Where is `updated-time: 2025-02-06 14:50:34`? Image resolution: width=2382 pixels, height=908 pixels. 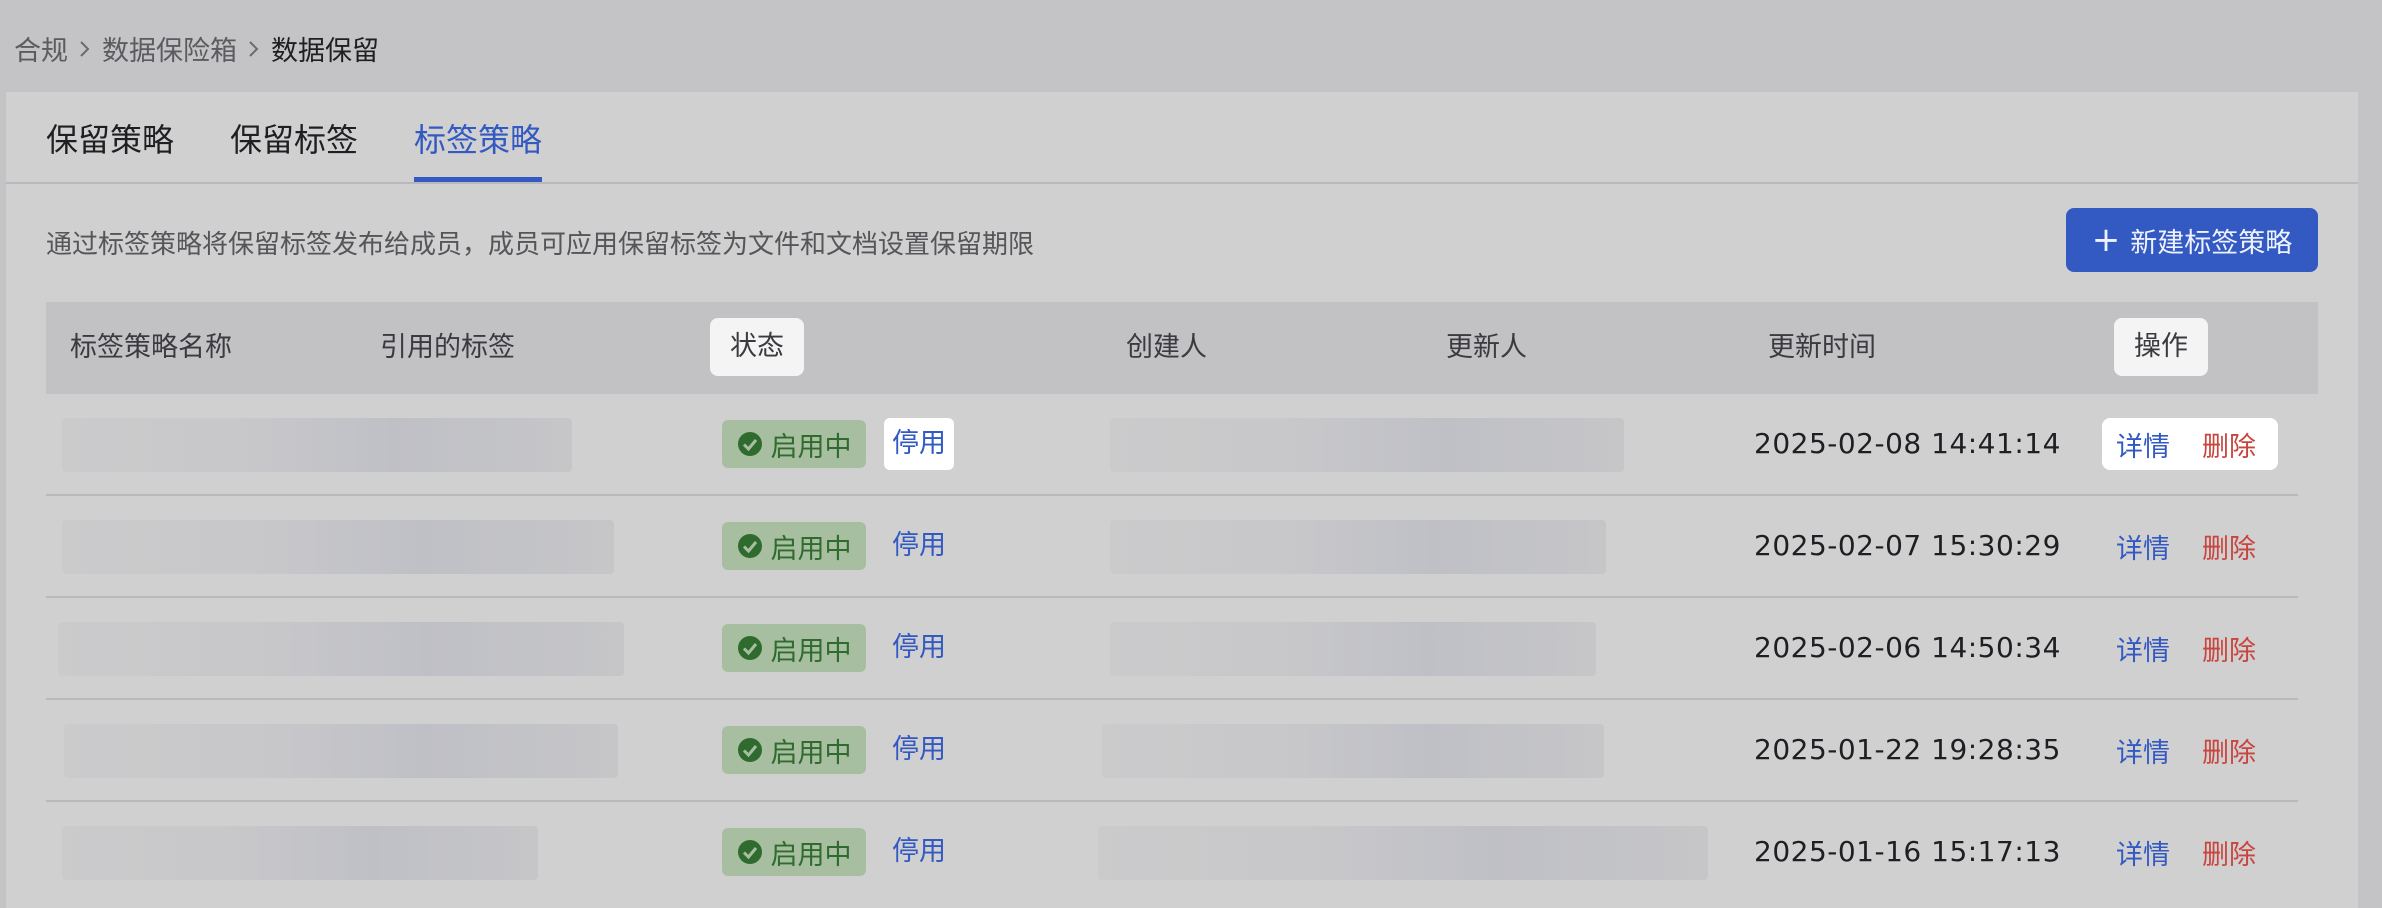
updated-time: 2025-02-06 14:50:34 is located at coordinates (1907, 647).